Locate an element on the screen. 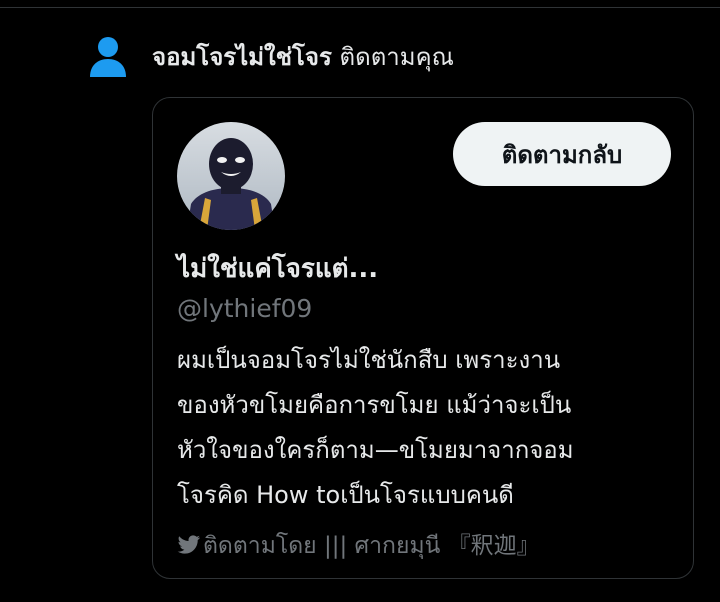  person-icon is located at coordinates (108, 57).